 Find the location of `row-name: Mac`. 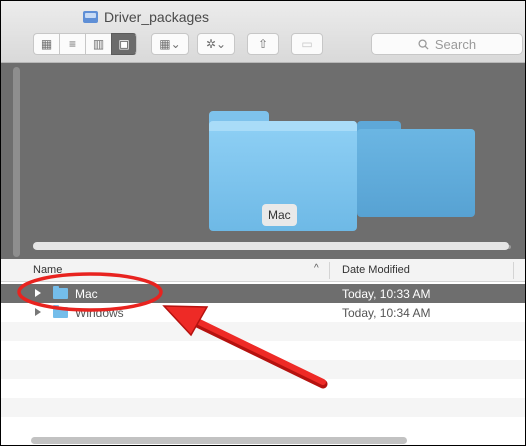

row-name: Mac is located at coordinates (86, 294).